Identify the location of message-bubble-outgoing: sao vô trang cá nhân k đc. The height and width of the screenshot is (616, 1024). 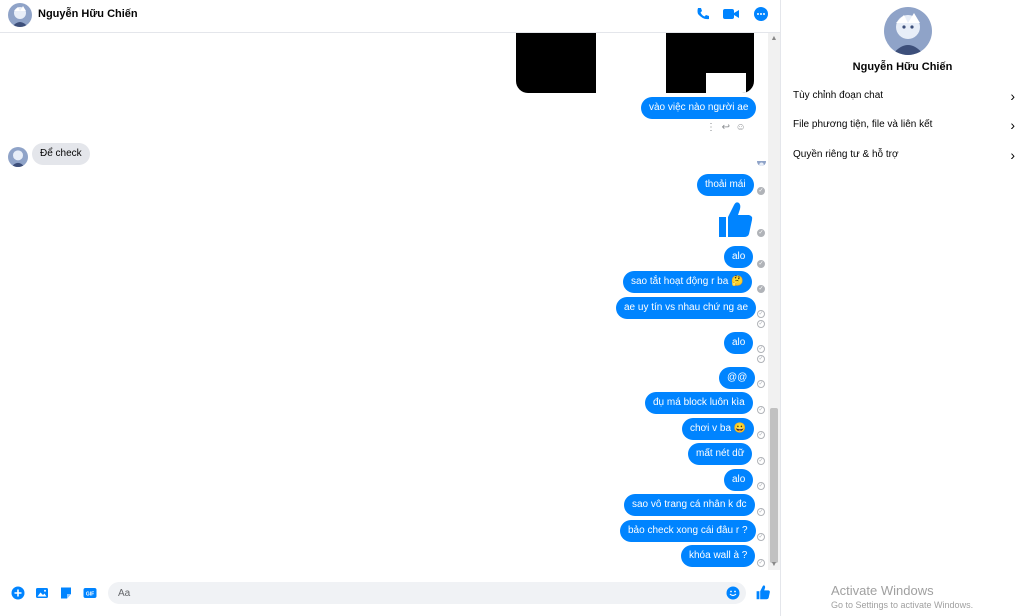
(689, 505).